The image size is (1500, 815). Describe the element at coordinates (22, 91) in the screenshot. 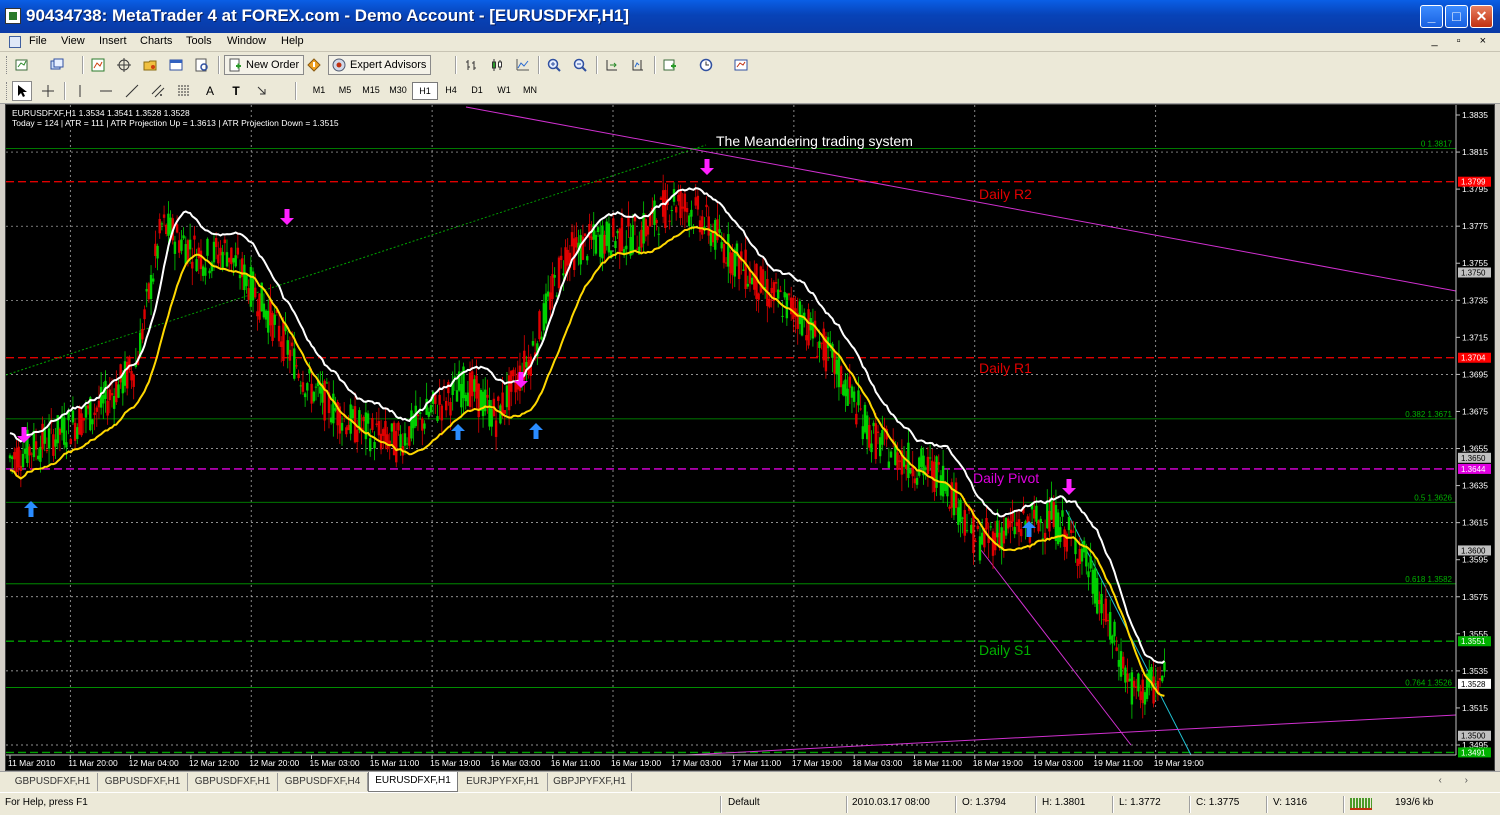

I see `cursor-button` at that location.